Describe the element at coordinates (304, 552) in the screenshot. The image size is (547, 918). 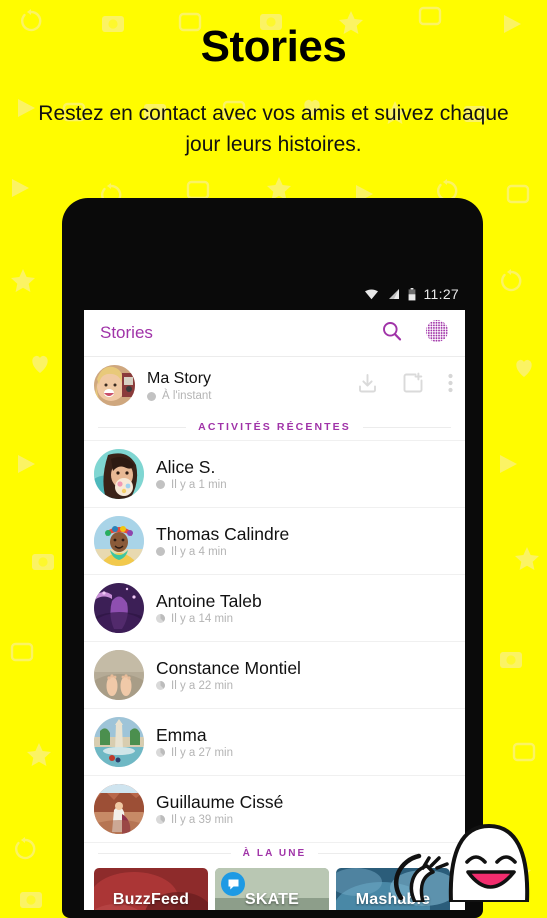
I see `friend-meta: Il y a 4 min` at that location.